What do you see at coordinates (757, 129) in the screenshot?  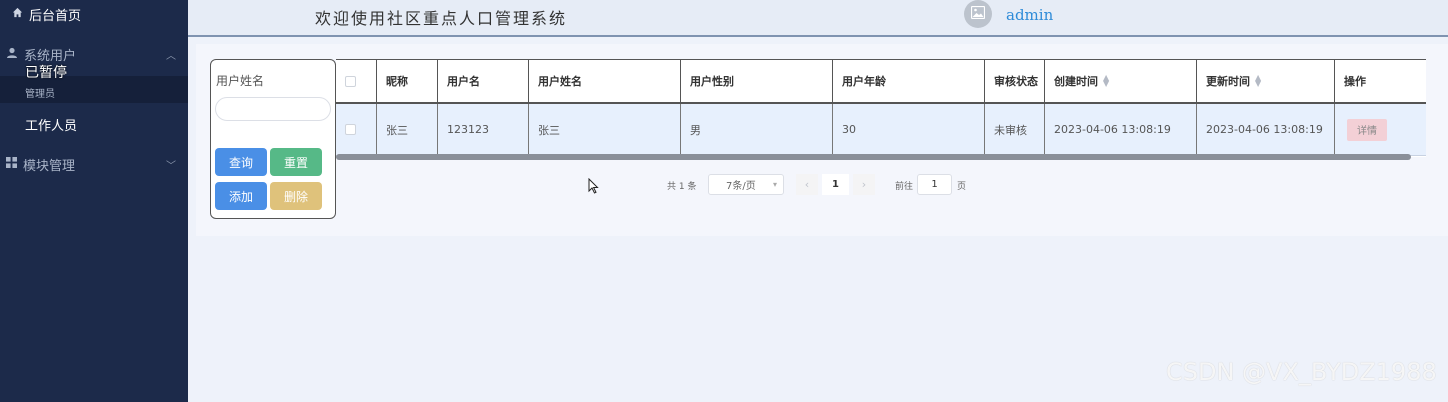 I see `cell-gender: 男` at bounding box center [757, 129].